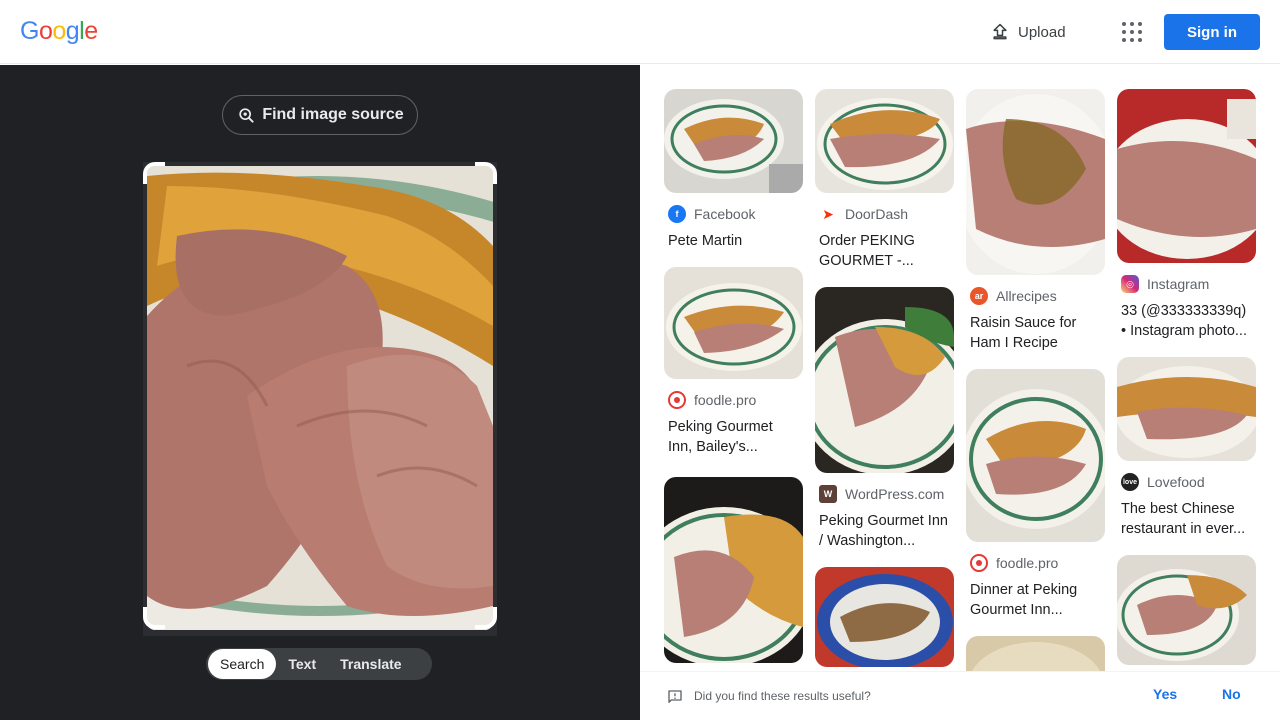 The width and height of the screenshot is (1280, 720). What do you see at coordinates (828, 494) in the screenshot?
I see `wordpress-icon: W` at bounding box center [828, 494].